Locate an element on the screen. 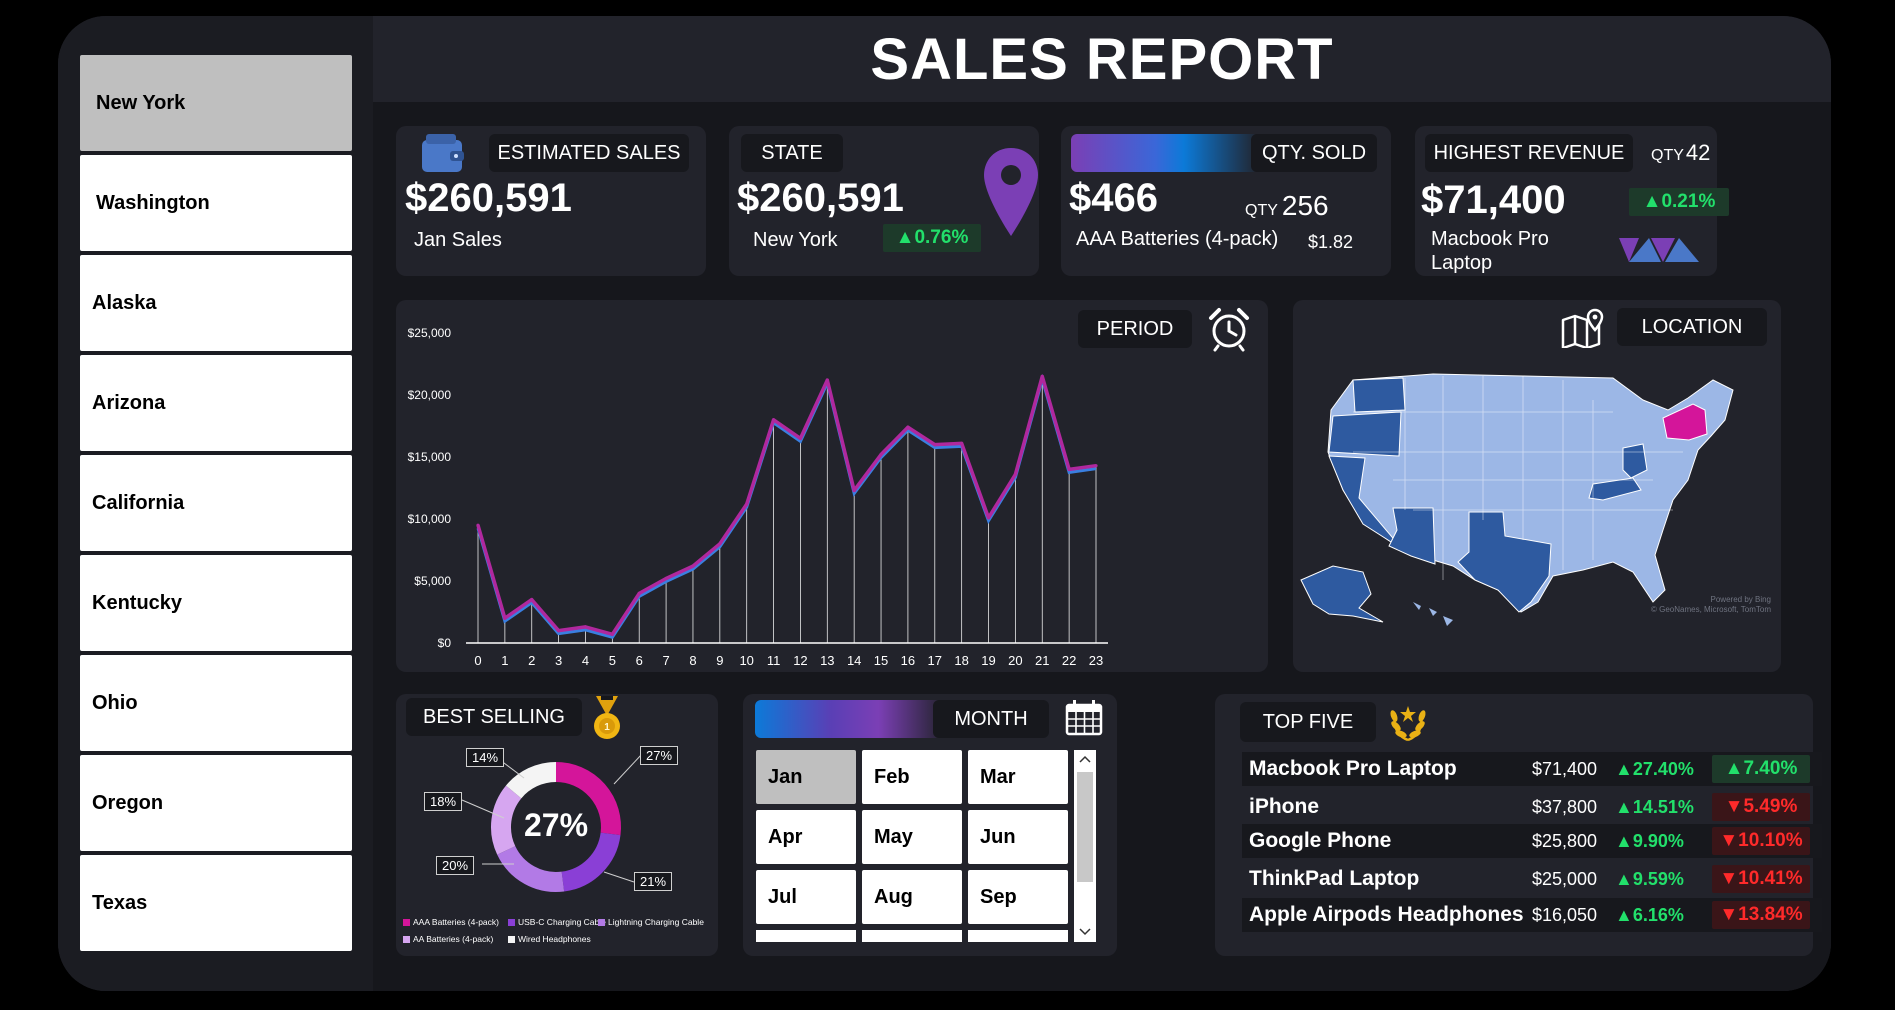 The image size is (1895, 1010). month-button-aug: Aug is located at coordinates (912, 897).